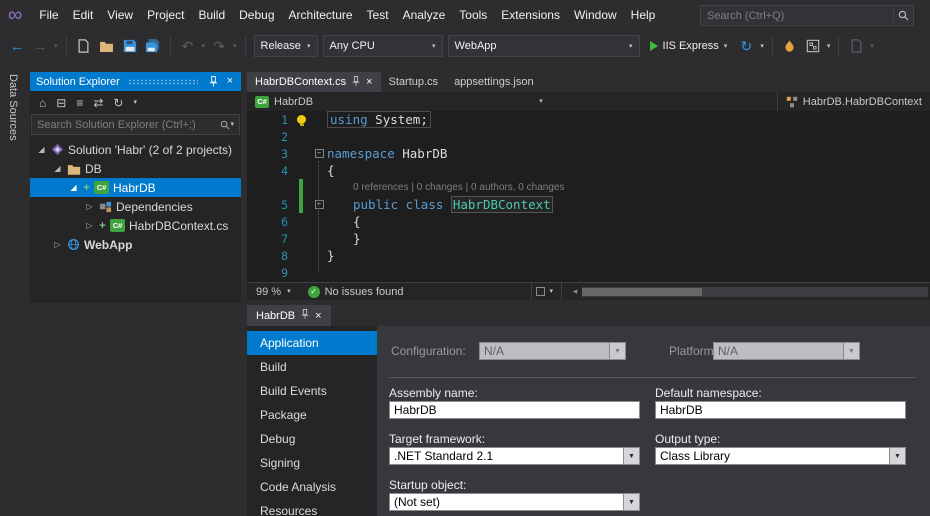  I want to click on tree-item-habrdbcontext-file: ▷ + C# HabrDBContext.cs, so click(135, 225).